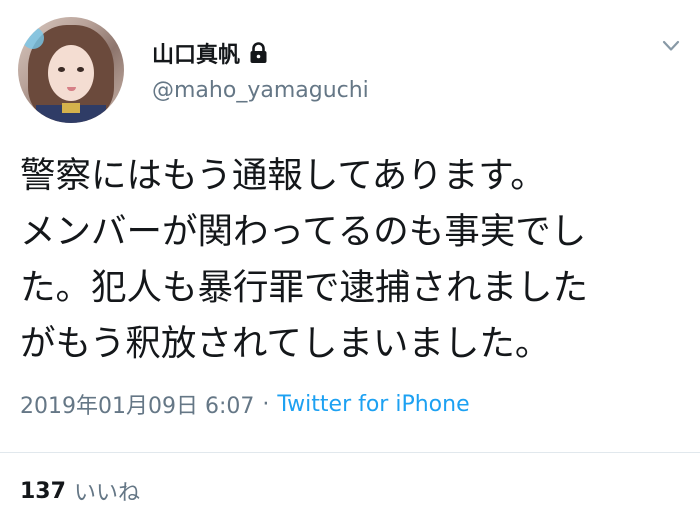 This screenshot has height=528, width=700. I want to click on tweet-timestamp: 2019年01月09日 6:07, so click(137, 404).